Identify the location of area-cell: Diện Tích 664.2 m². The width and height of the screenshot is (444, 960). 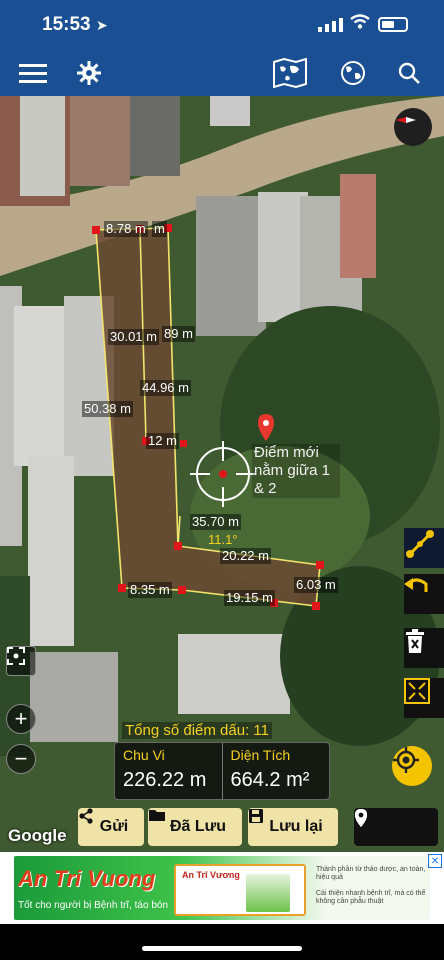
(275, 771).